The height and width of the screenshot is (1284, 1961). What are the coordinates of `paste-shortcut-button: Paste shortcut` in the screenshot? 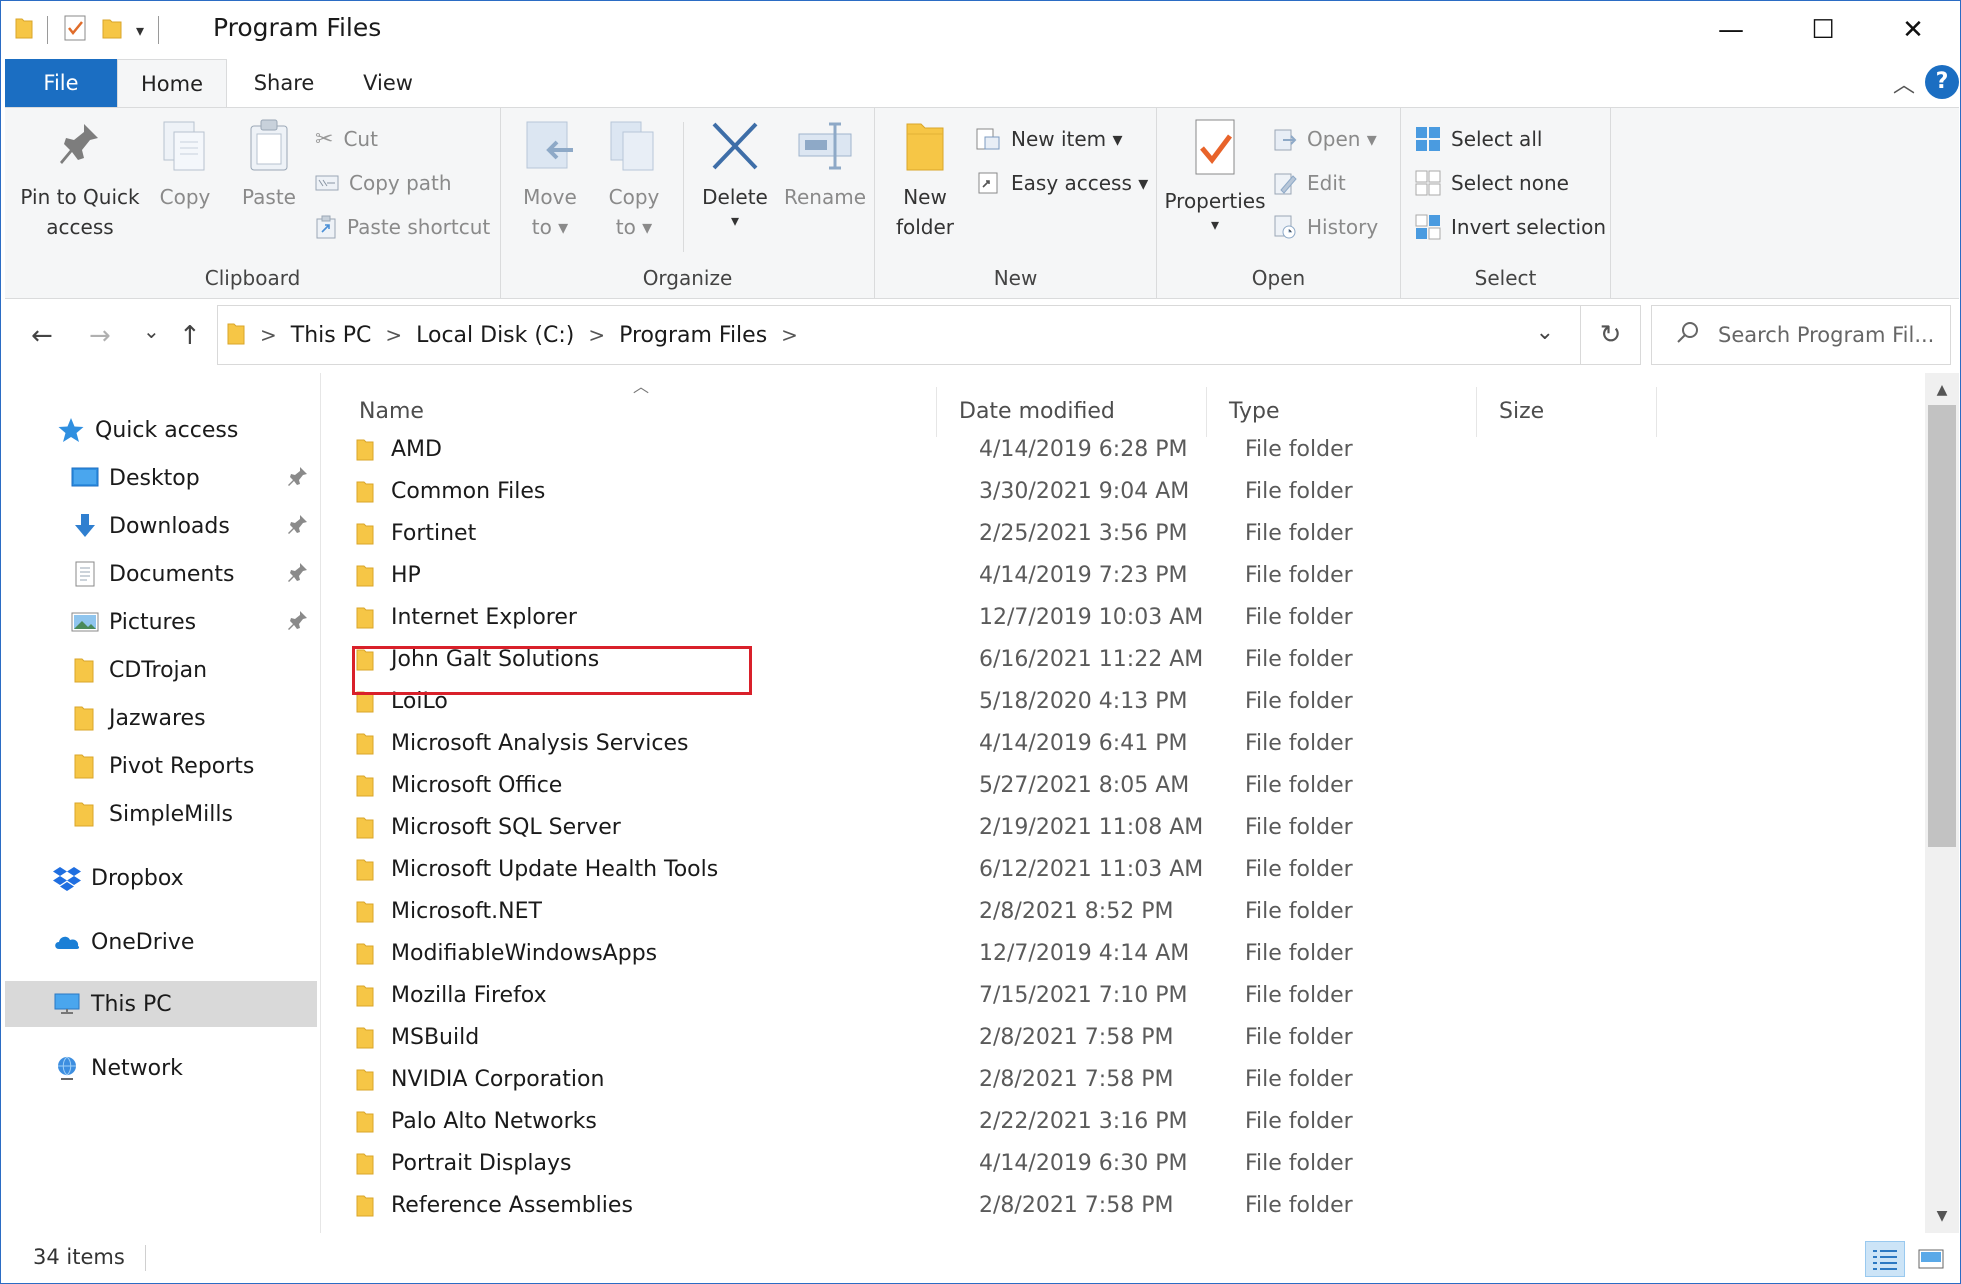 It's located at (402, 227).